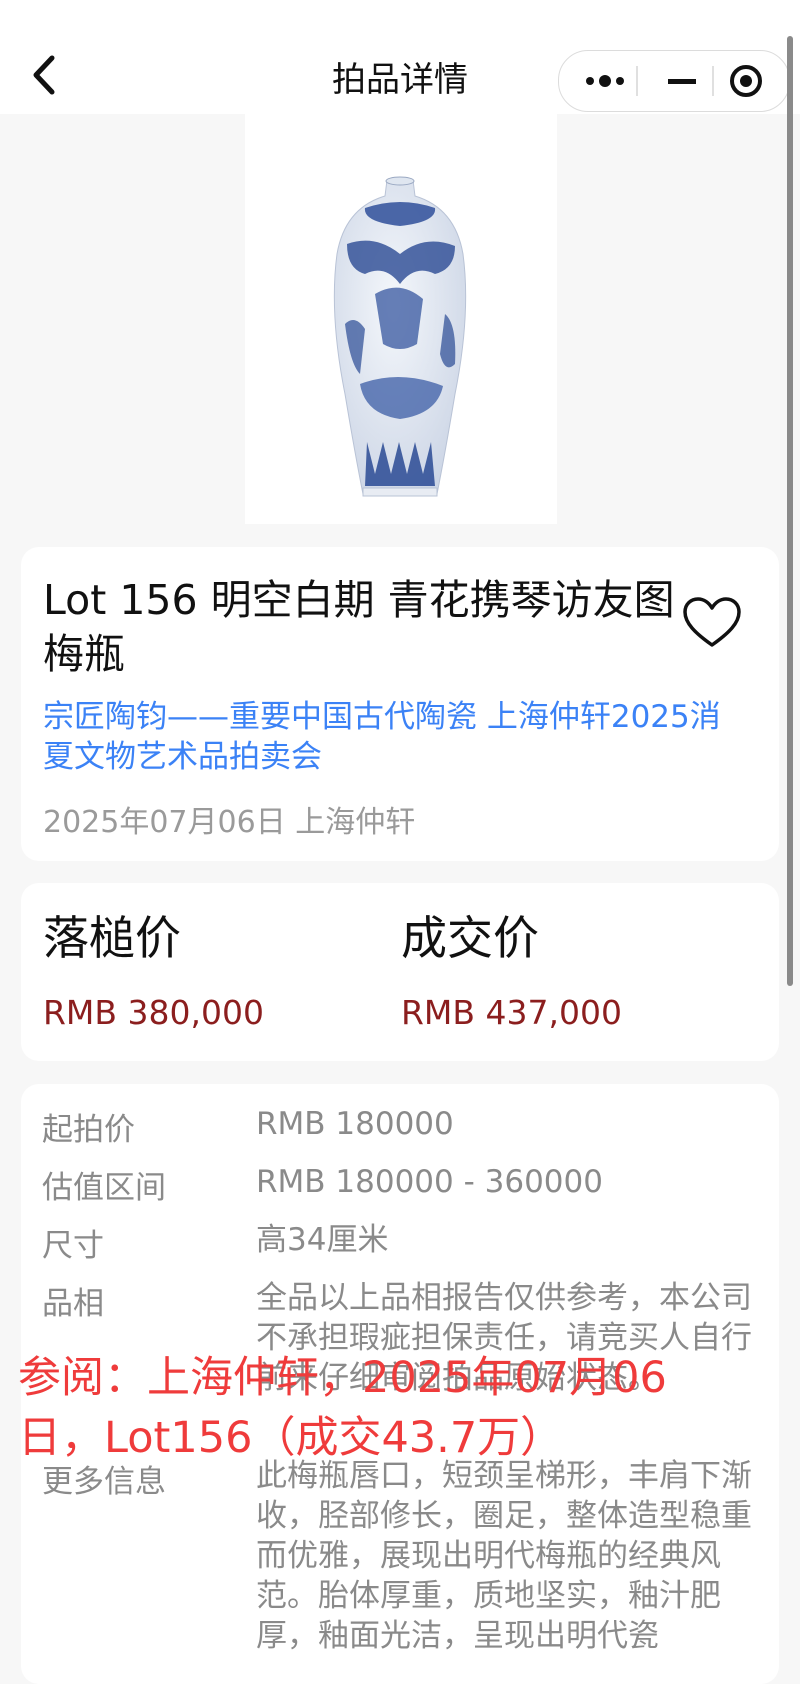 This screenshot has height=1684, width=800. Describe the element at coordinates (470, 938) in the screenshot. I see `final-price-label: 成交价` at that location.